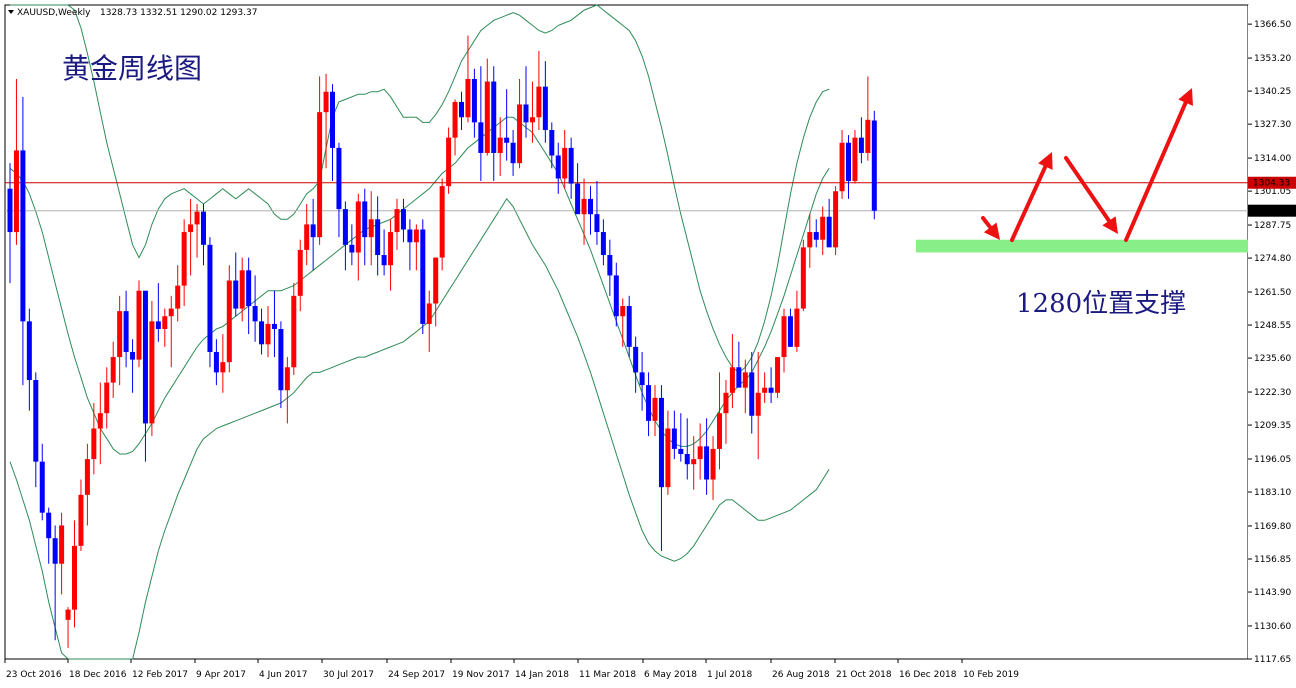 Image resolution: width=1296 pixels, height=688 pixels. I want to click on x-tick-label: 18 Dec 2016, so click(98, 675).